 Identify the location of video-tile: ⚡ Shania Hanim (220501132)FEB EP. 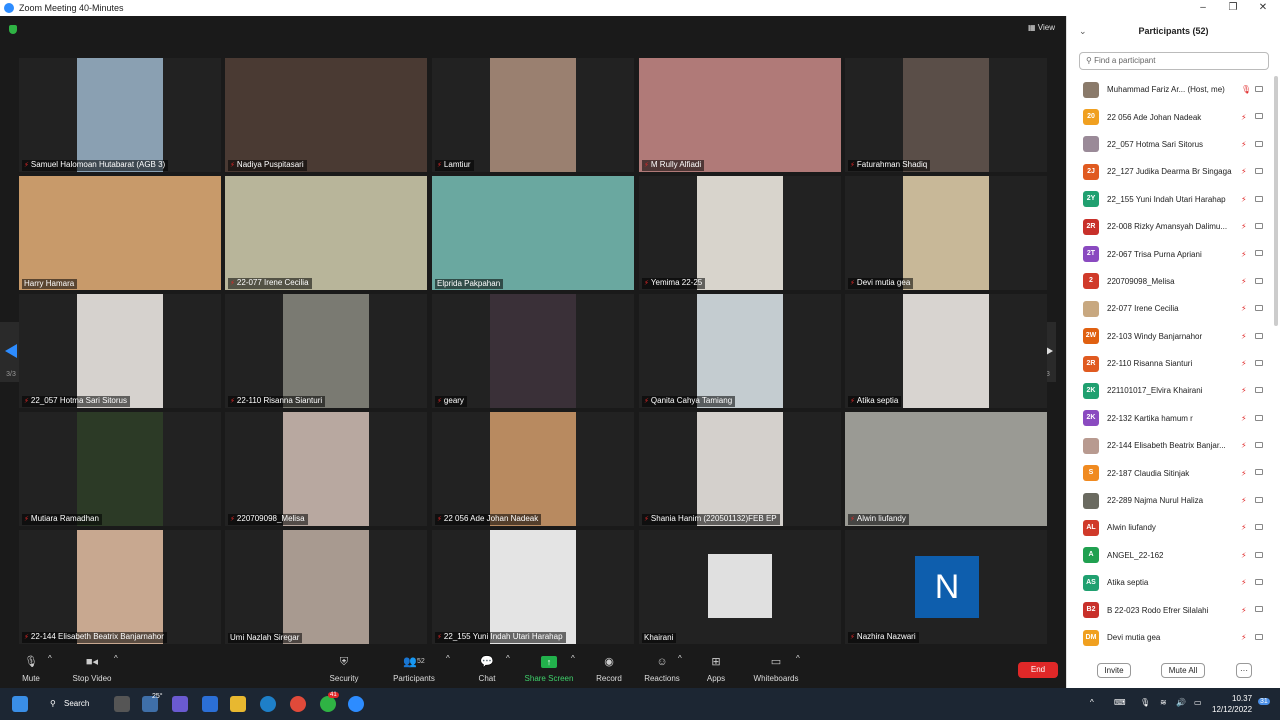
(740, 469).